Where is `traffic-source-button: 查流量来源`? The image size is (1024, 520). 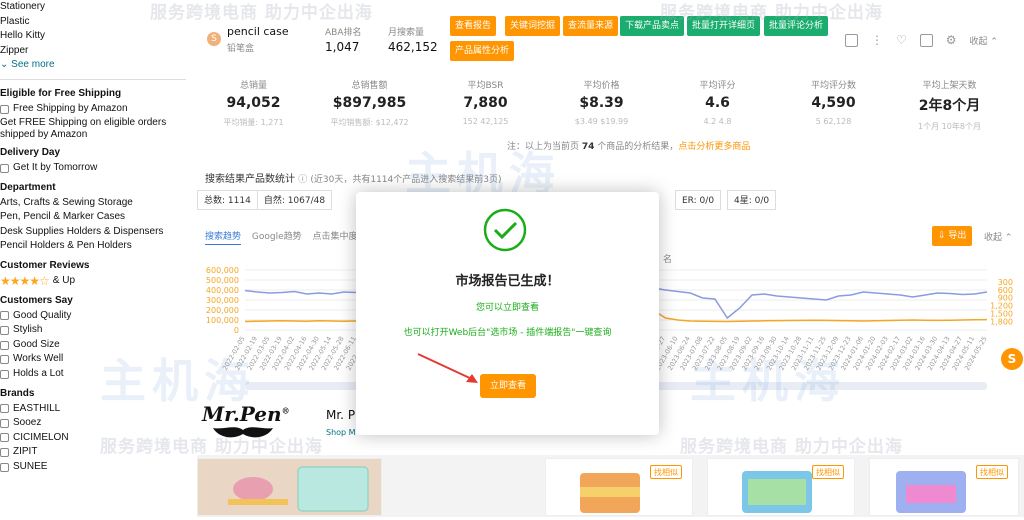 traffic-source-button: 查流量来源 is located at coordinates (591, 26).